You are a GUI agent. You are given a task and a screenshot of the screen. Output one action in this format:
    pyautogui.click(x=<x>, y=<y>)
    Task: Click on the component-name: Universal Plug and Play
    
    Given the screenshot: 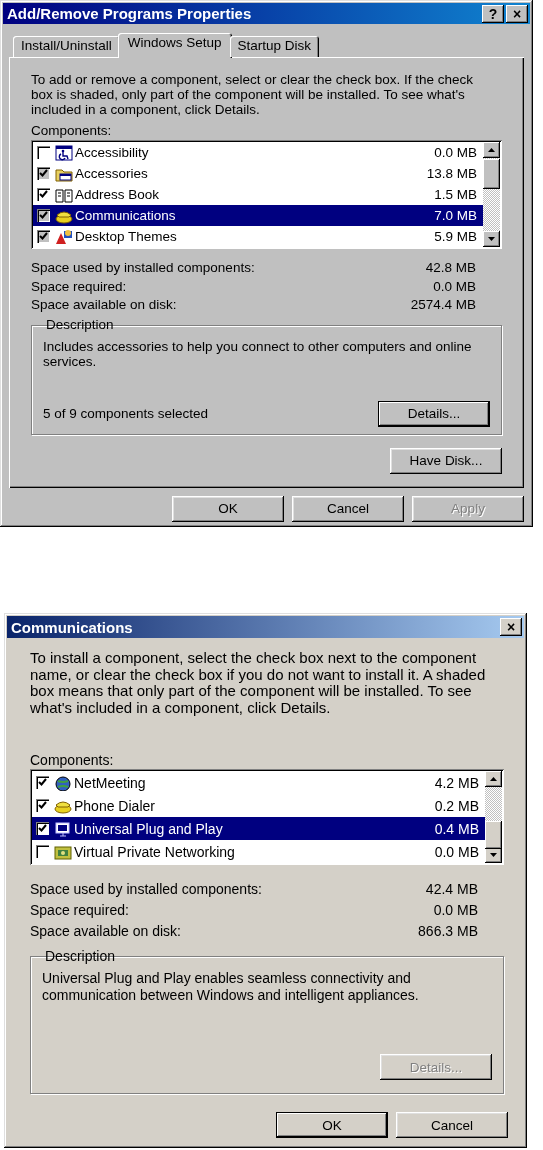 What is the action you would take?
    pyautogui.click(x=149, y=828)
    